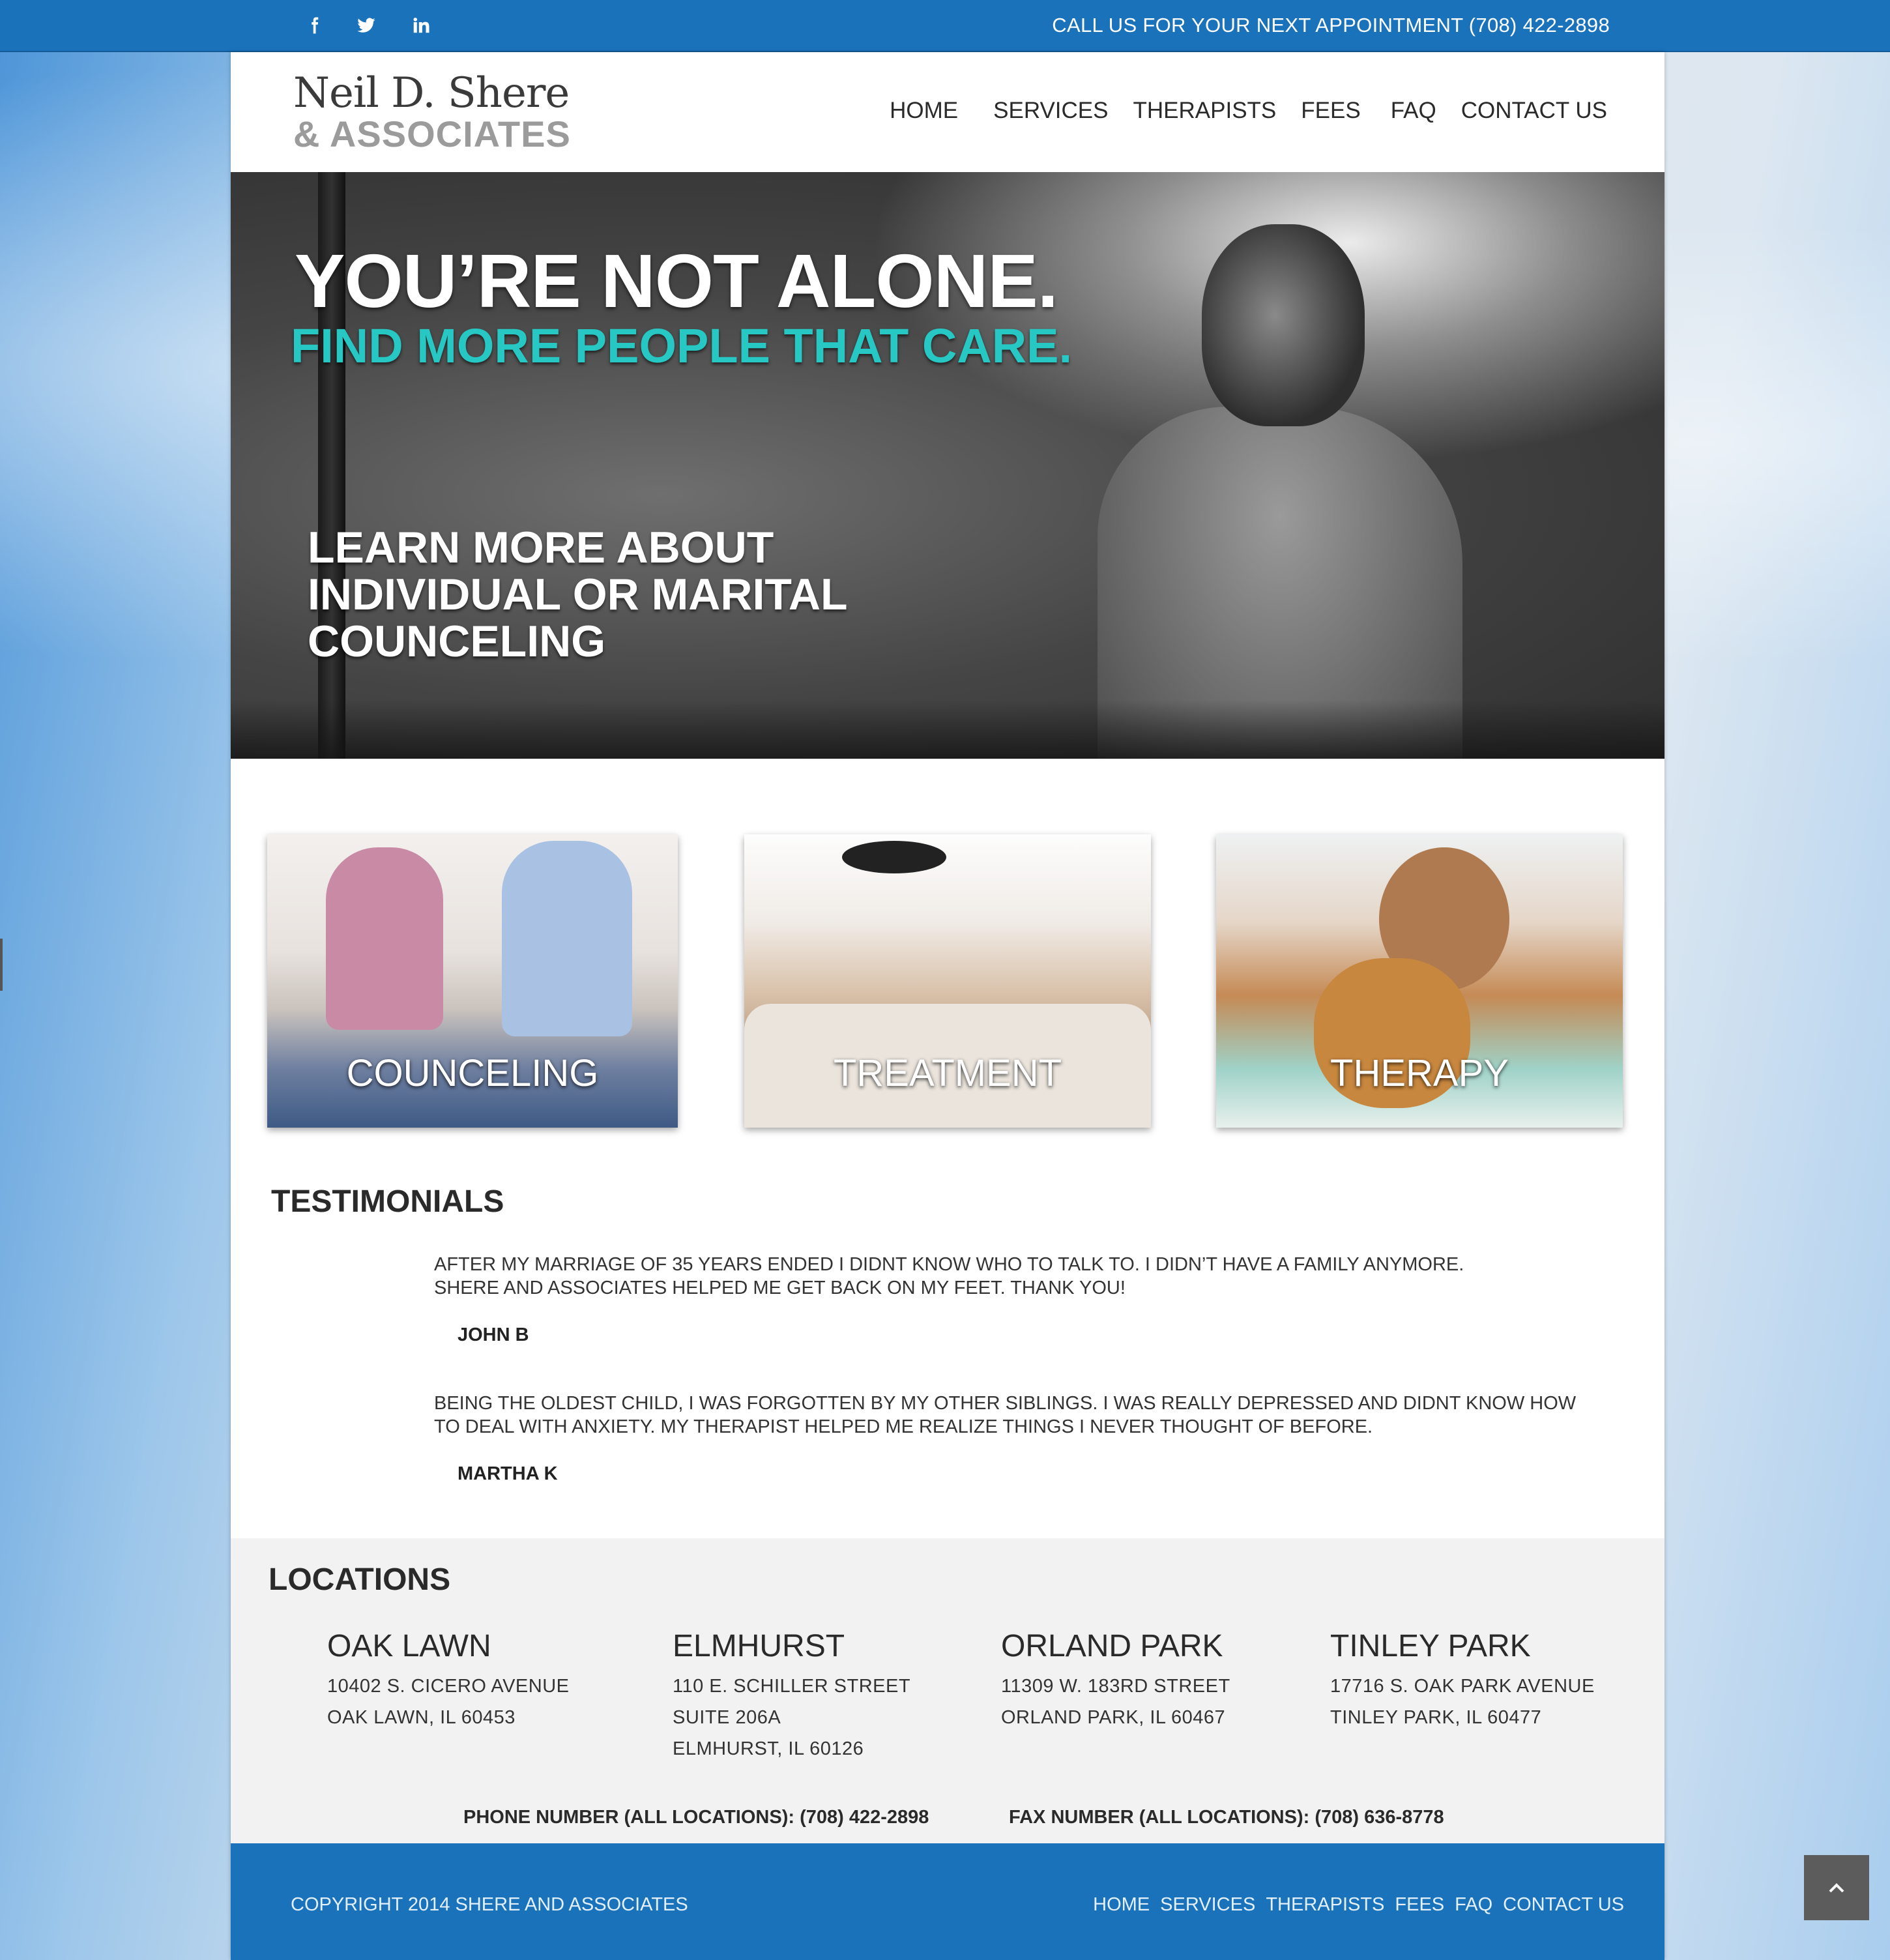  I want to click on footer-nav-fees: FEES, so click(1419, 1905).